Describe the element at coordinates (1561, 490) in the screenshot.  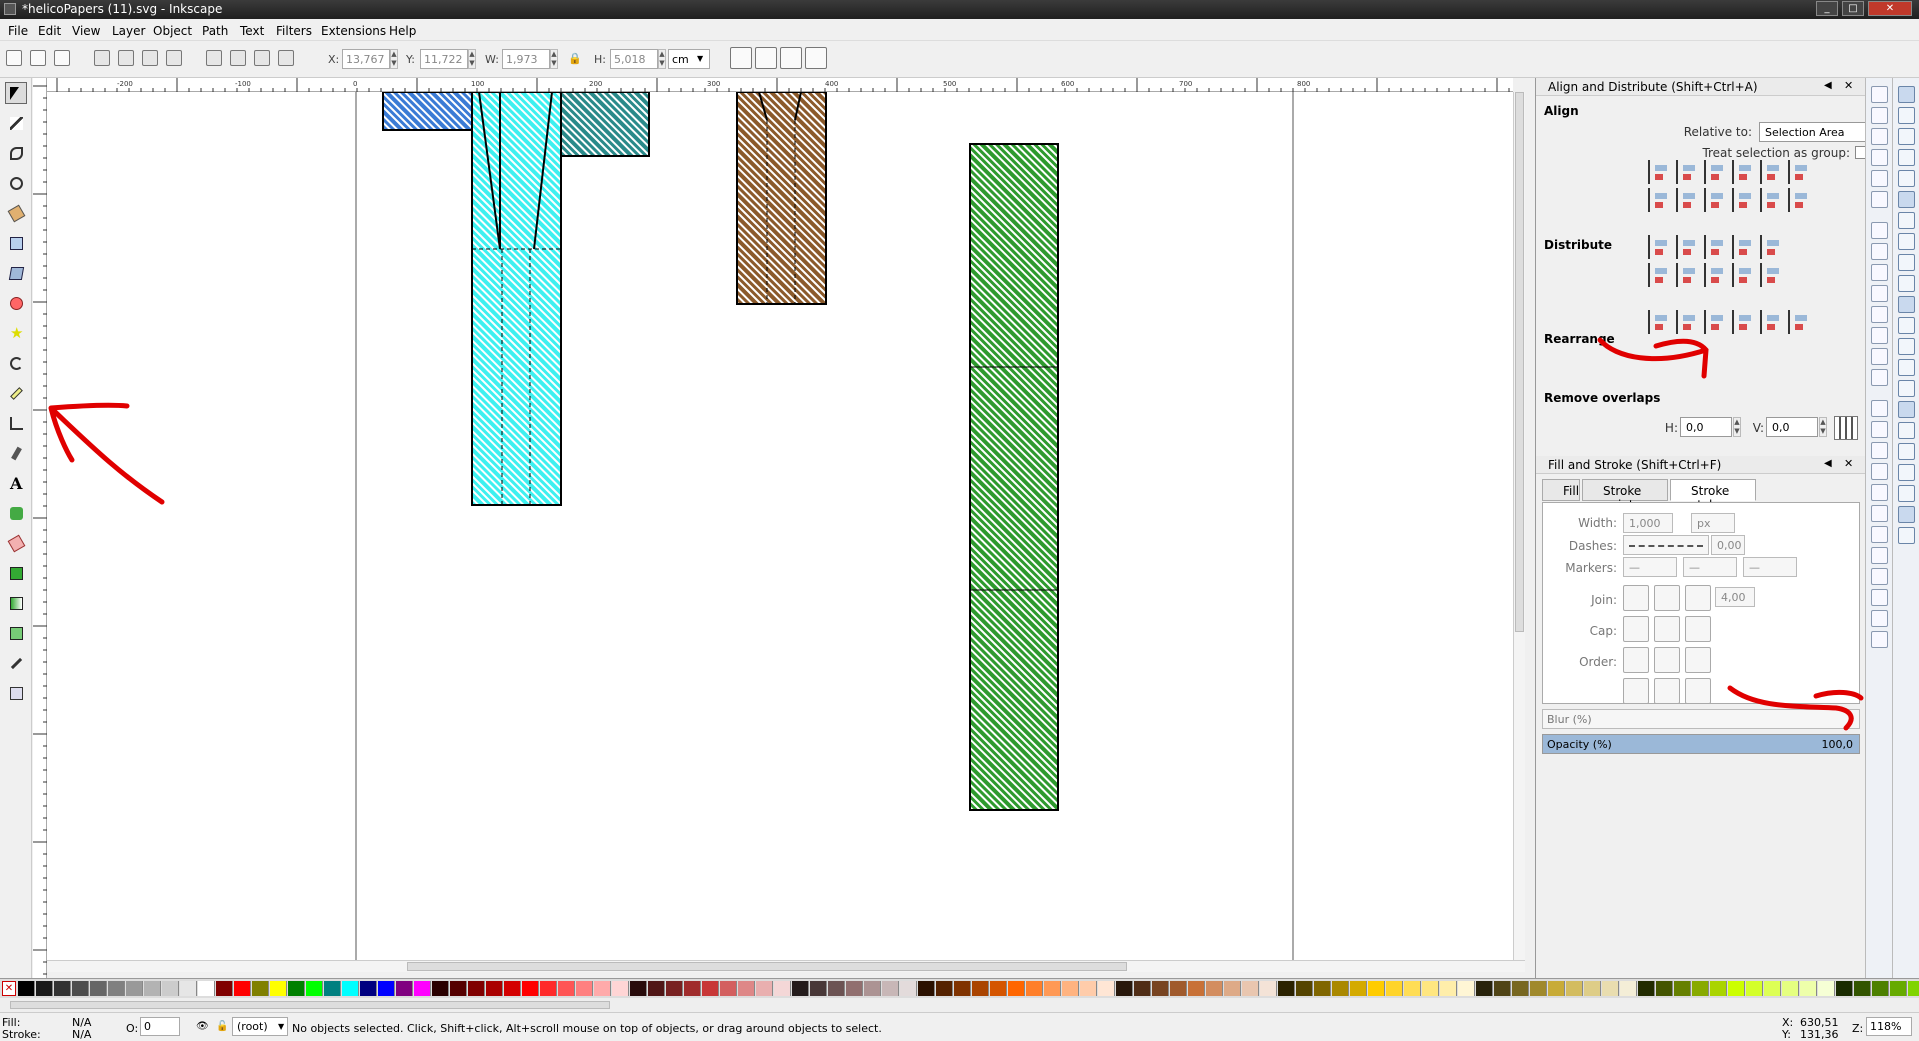
I see `tab-fill: Fill` at that location.